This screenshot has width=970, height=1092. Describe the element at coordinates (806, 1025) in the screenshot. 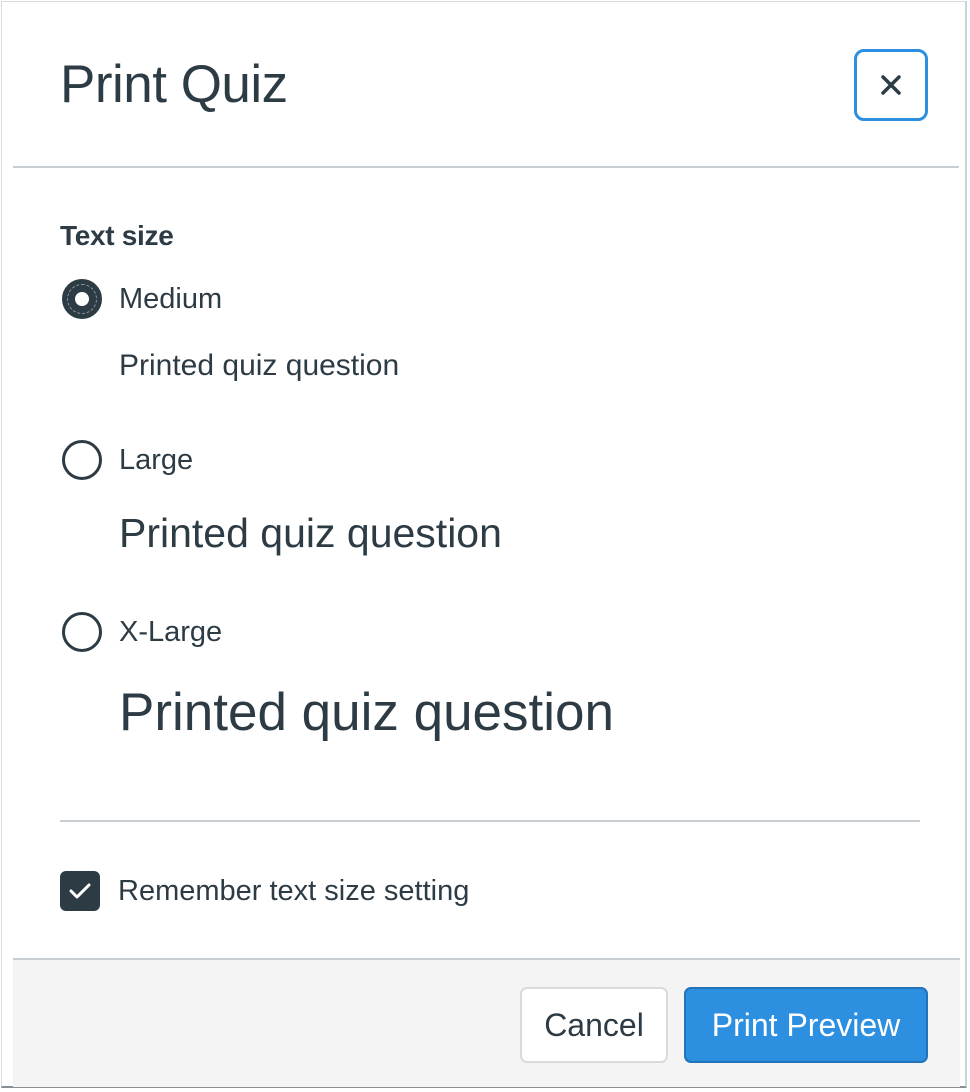

I see `print-preview-button: Print Preview` at that location.